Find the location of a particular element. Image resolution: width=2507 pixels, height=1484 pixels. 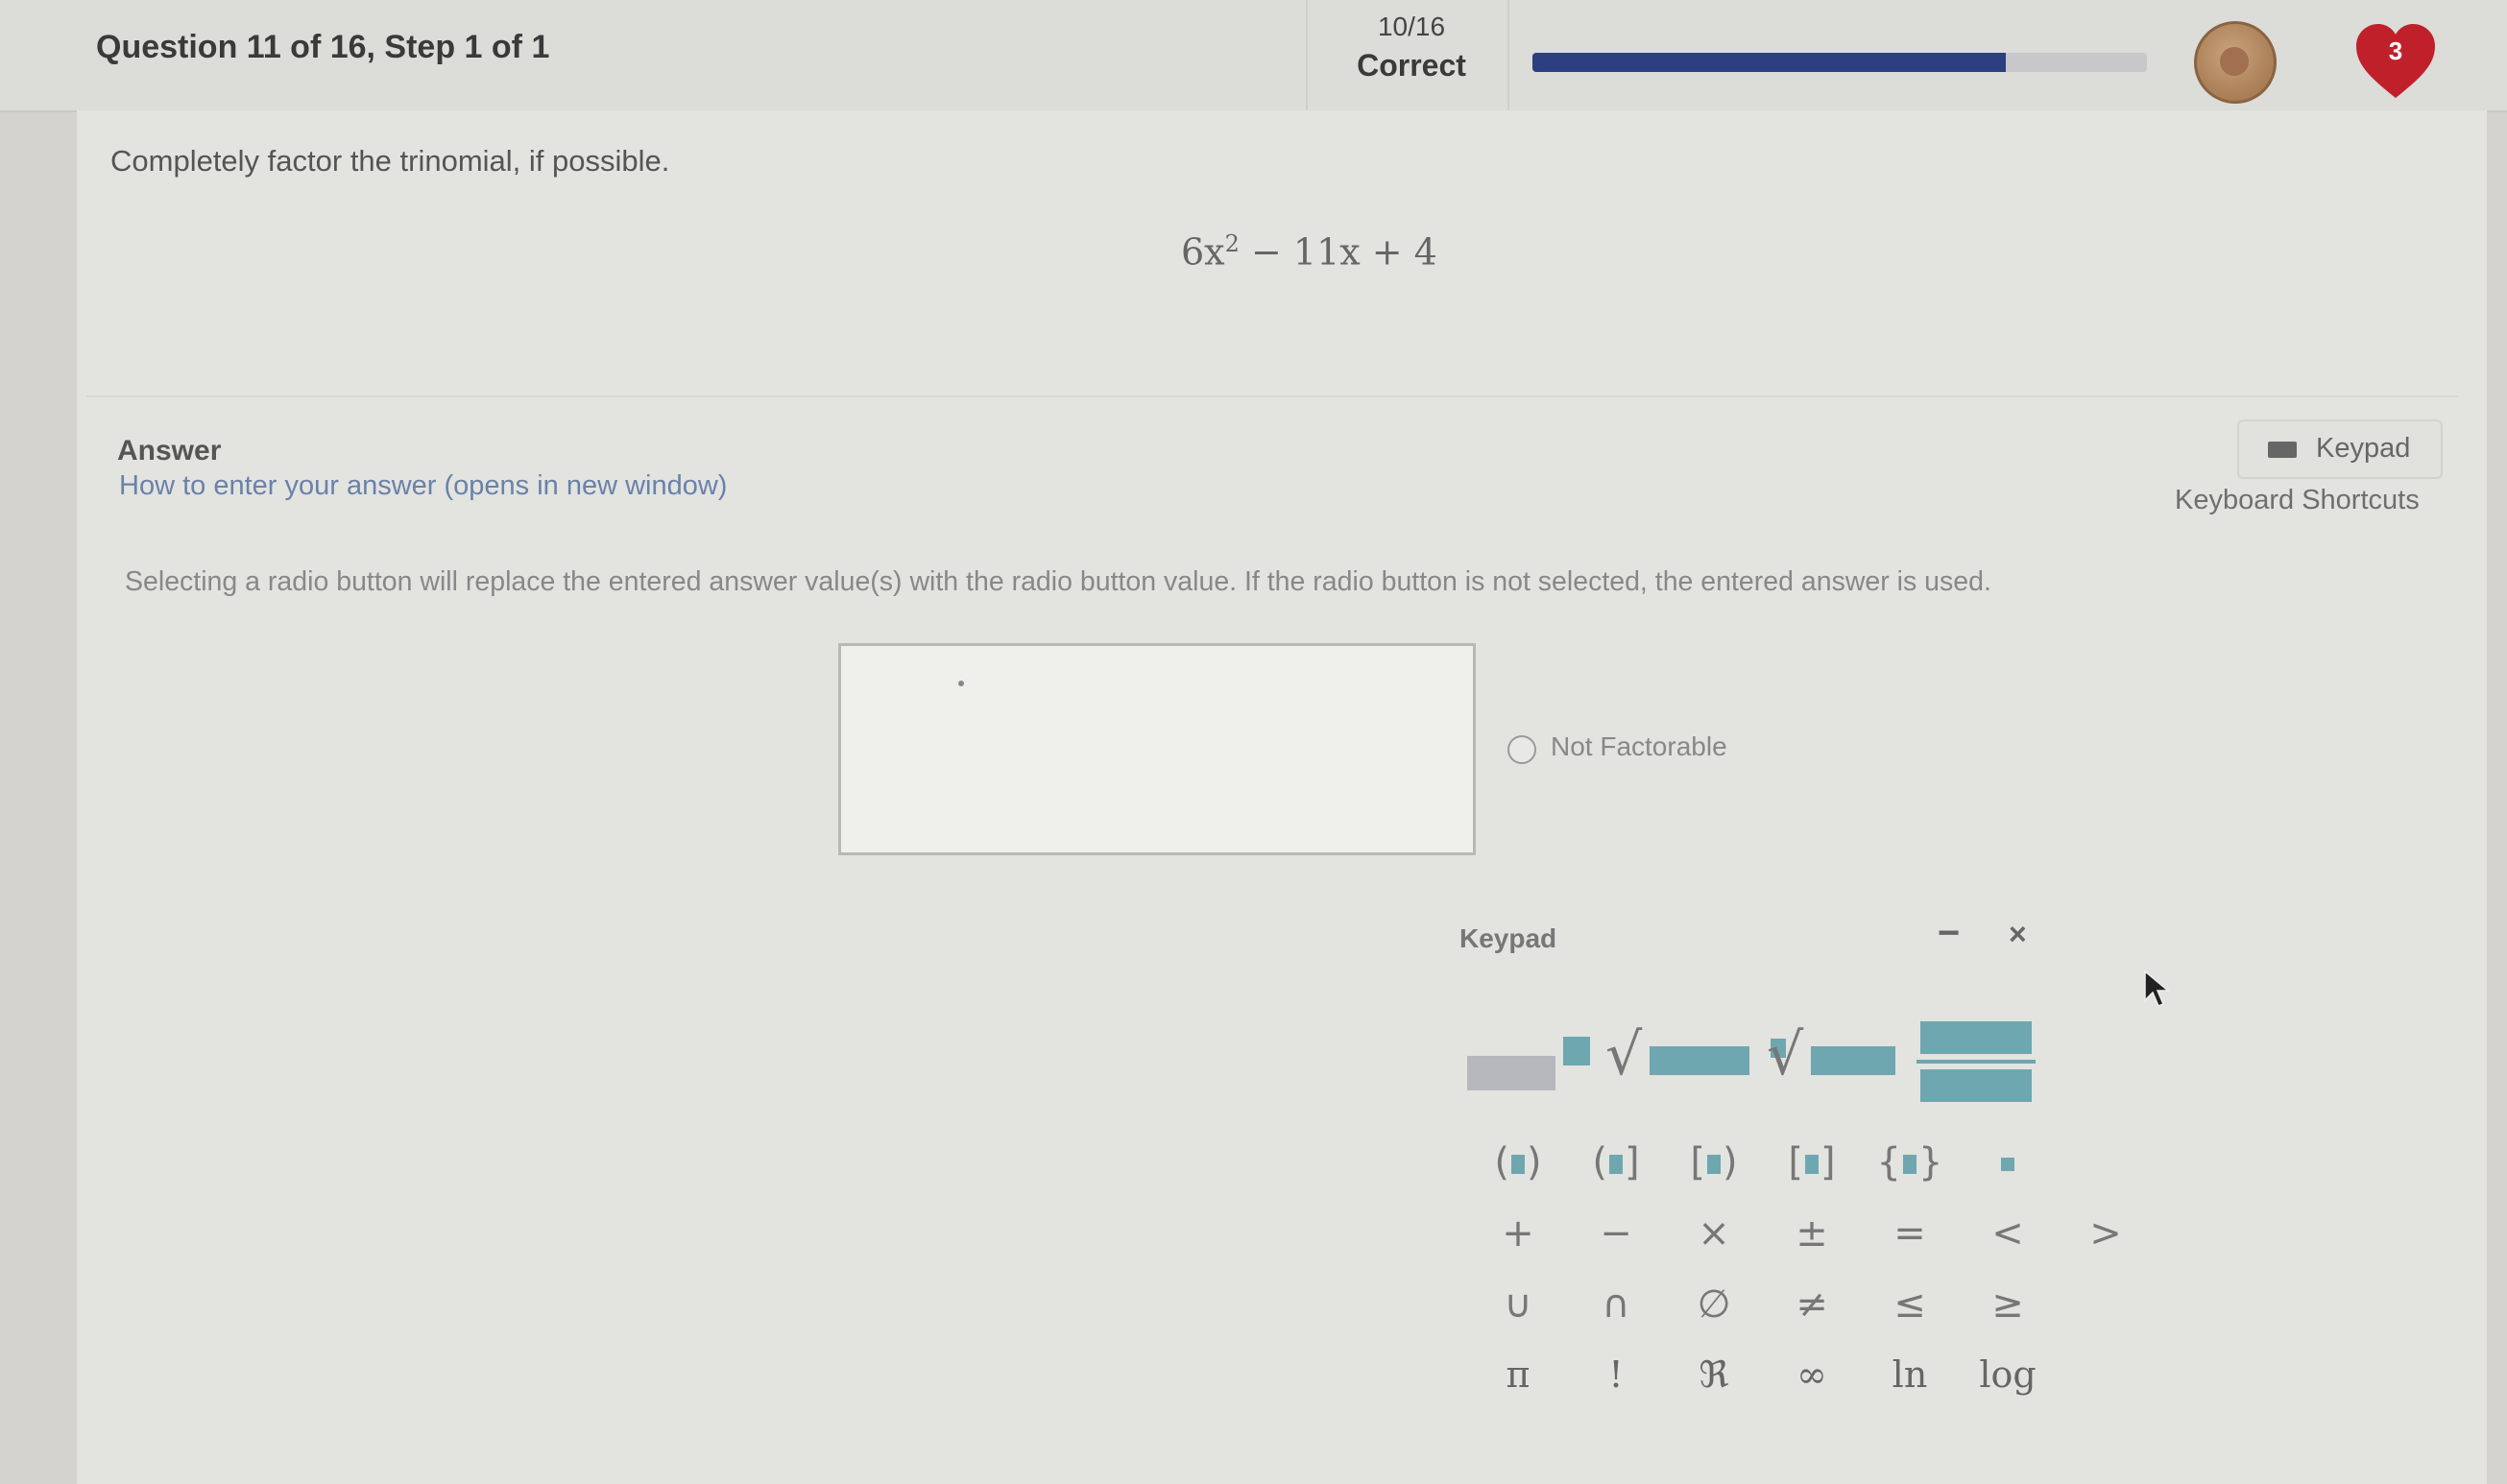

keypad-key: + is located at coordinates (1518, 1233).